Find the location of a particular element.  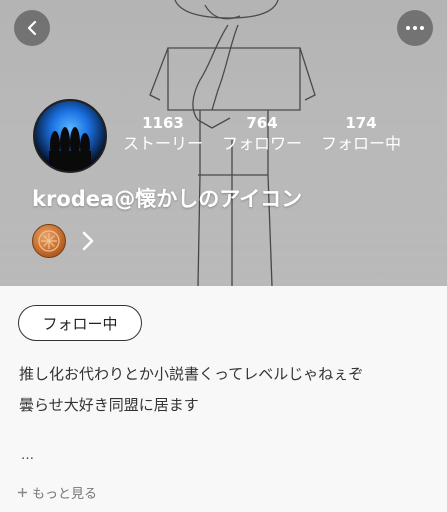

see-more-link: もっと見る is located at coordinates (57, 492).